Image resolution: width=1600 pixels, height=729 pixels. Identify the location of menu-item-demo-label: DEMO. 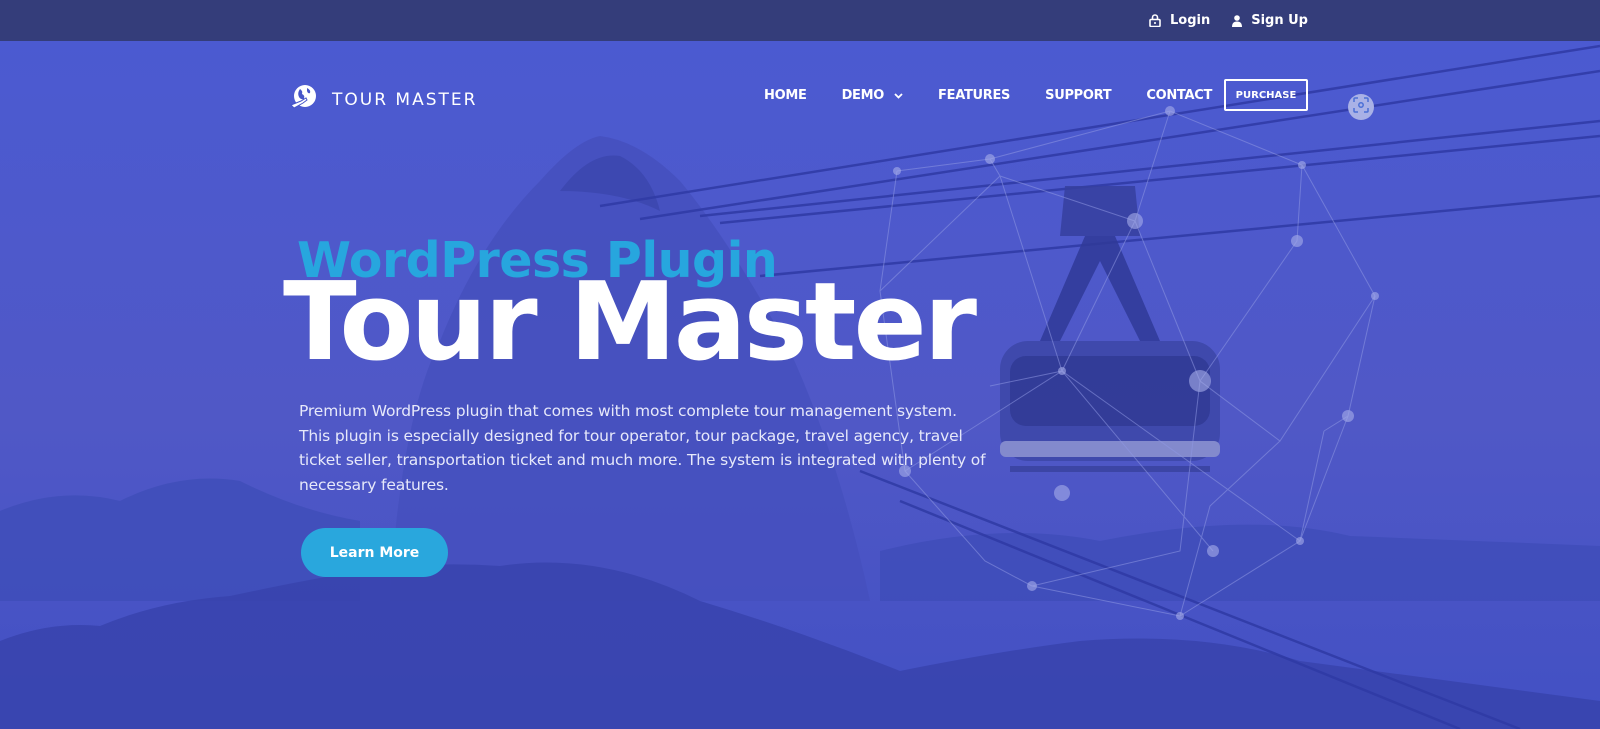
(863, 95).